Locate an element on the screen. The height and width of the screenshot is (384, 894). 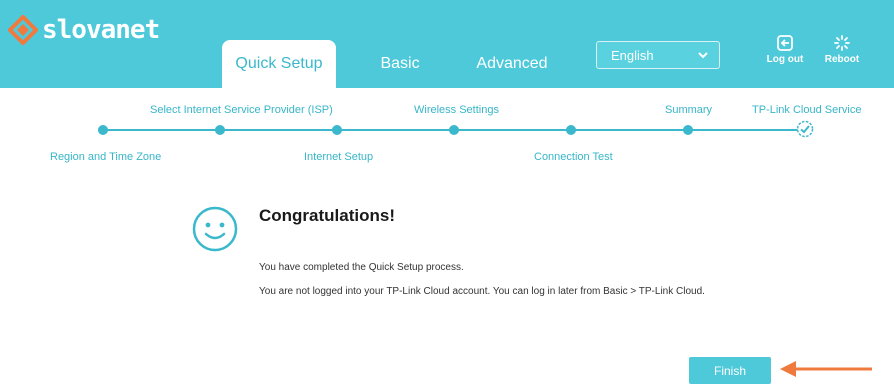
tab-quick-setup-label: Quick Setup is located at coordinates (279, 63).